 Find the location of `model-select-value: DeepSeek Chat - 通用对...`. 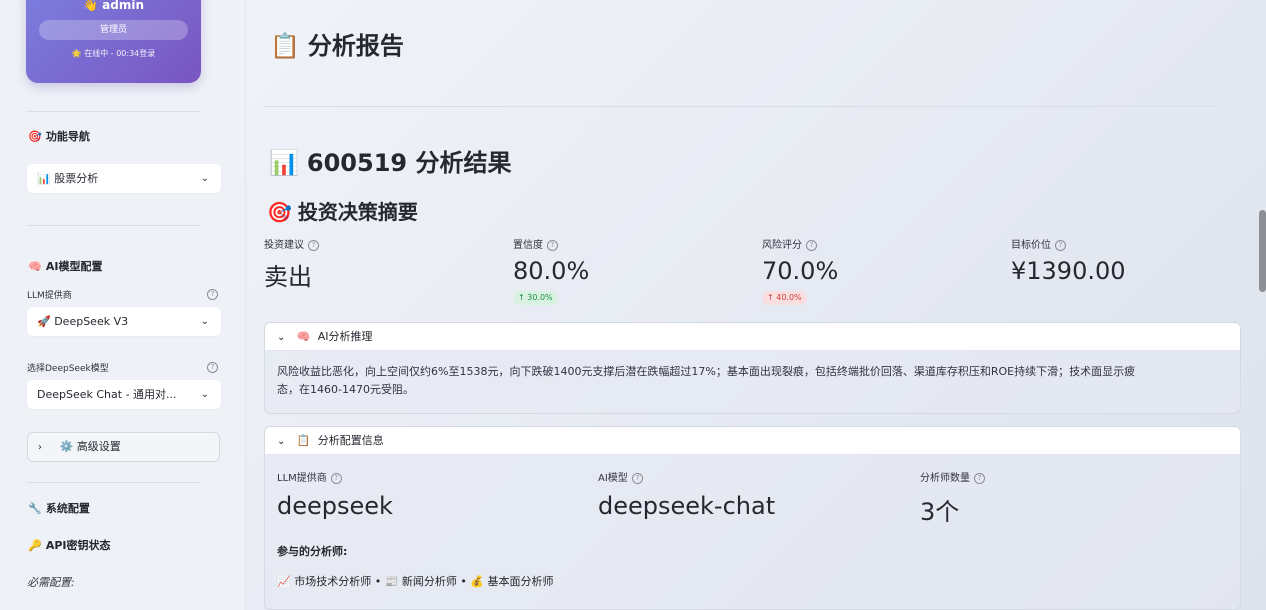

model-select-value: DeepSeek Chat - 通用对... is located at coordinates (107, 394).